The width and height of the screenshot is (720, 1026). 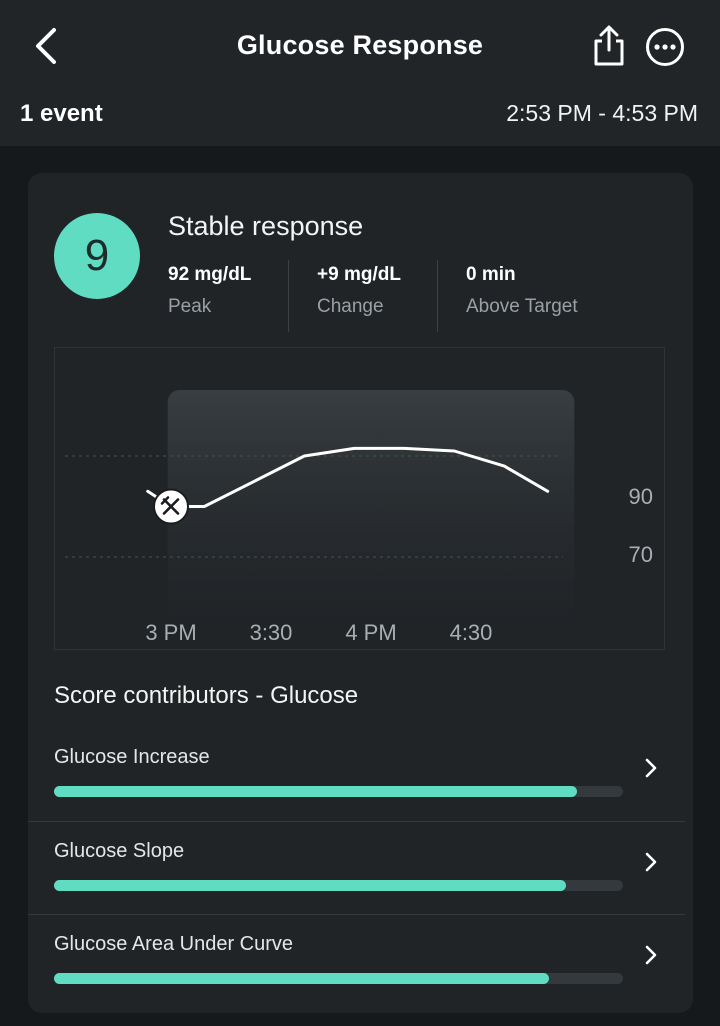 What do you see at coordinates (602, 113) in the screenshot?
I see `time-range: 2:53 PM - 4:53 PM` at bounding box center [602, 113].